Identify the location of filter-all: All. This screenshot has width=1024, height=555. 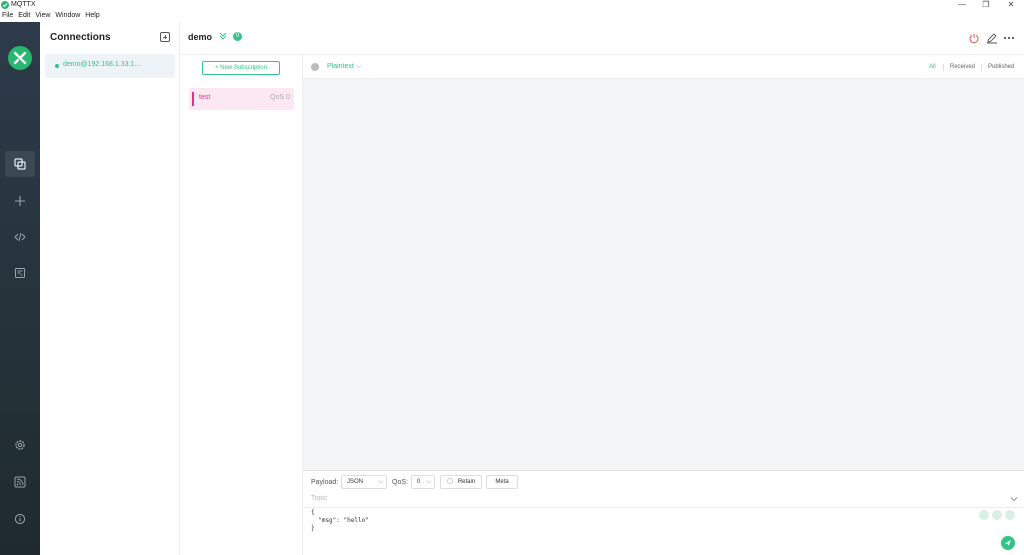
(932, 67).